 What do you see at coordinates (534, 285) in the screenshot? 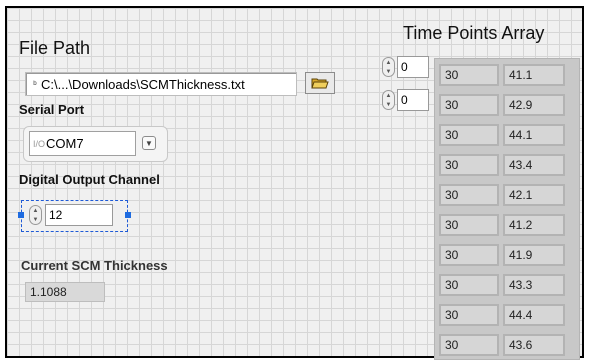
I see `array-cell: 43.3` at bounding box center [534, 285].